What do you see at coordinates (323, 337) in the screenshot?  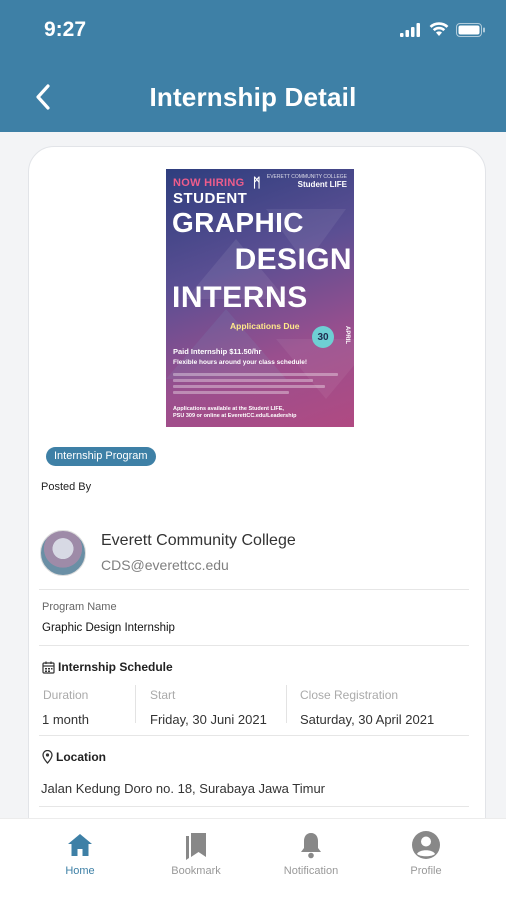 I see `poster-due-day: 30` at bounding box center [323, 337].